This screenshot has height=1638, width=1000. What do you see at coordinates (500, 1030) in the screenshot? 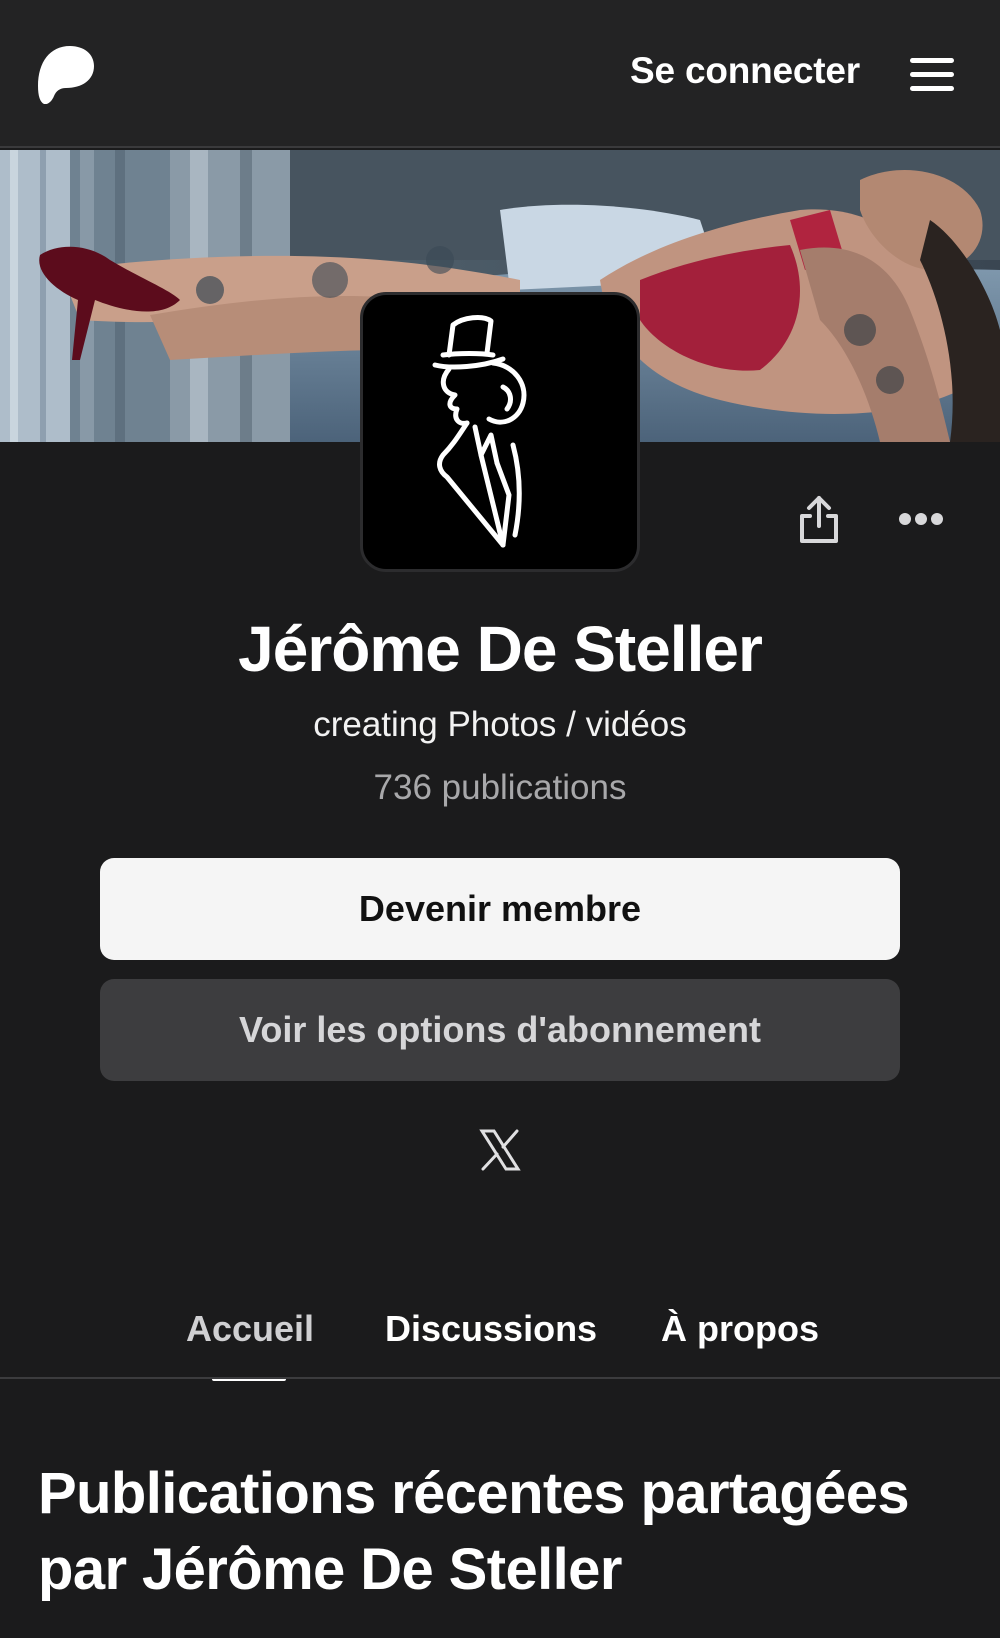
I see `membership-options-button: Voir les options d'abonnement` at bounding box center [500, 1030].